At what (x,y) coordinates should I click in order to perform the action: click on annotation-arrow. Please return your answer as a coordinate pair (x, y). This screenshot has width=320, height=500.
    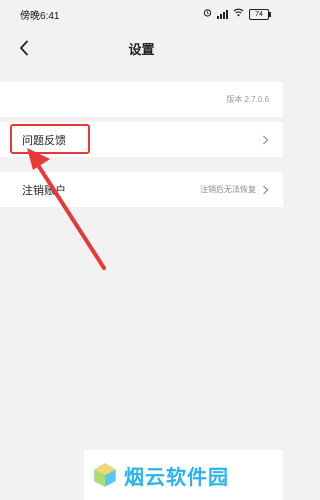
    Looking at the image, I should click on (66, 209).